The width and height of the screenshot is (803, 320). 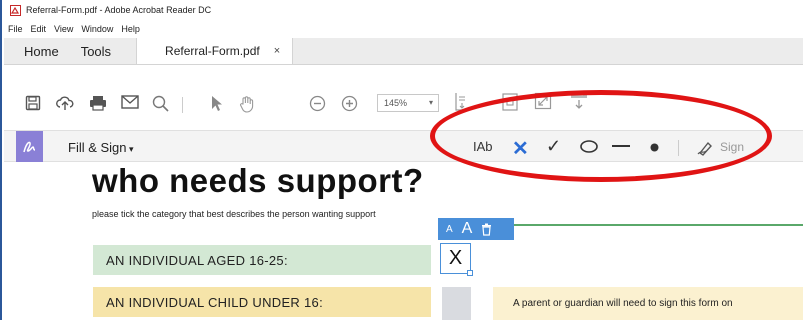 I want to click on cross-mark: X, so click(x=455, y=258).